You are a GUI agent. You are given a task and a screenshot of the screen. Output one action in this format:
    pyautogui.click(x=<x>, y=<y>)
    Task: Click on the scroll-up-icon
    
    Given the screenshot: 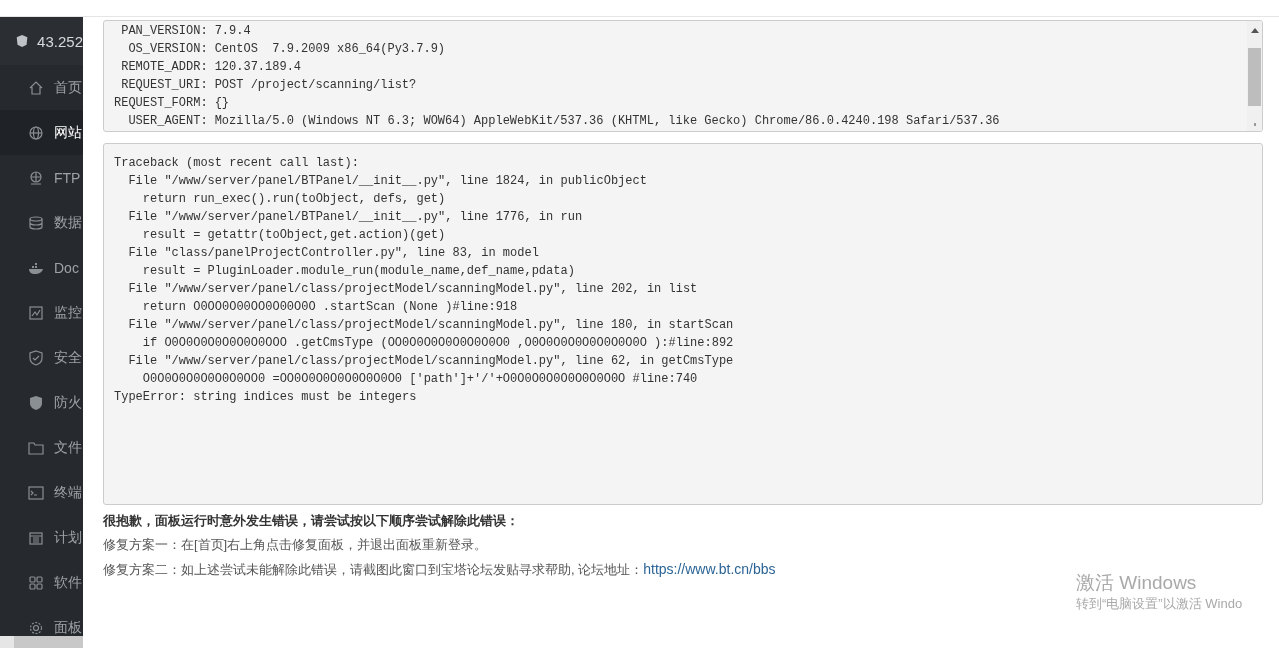 What is the action you would take?
    pyautogui.click(x=1254, y=30)
    